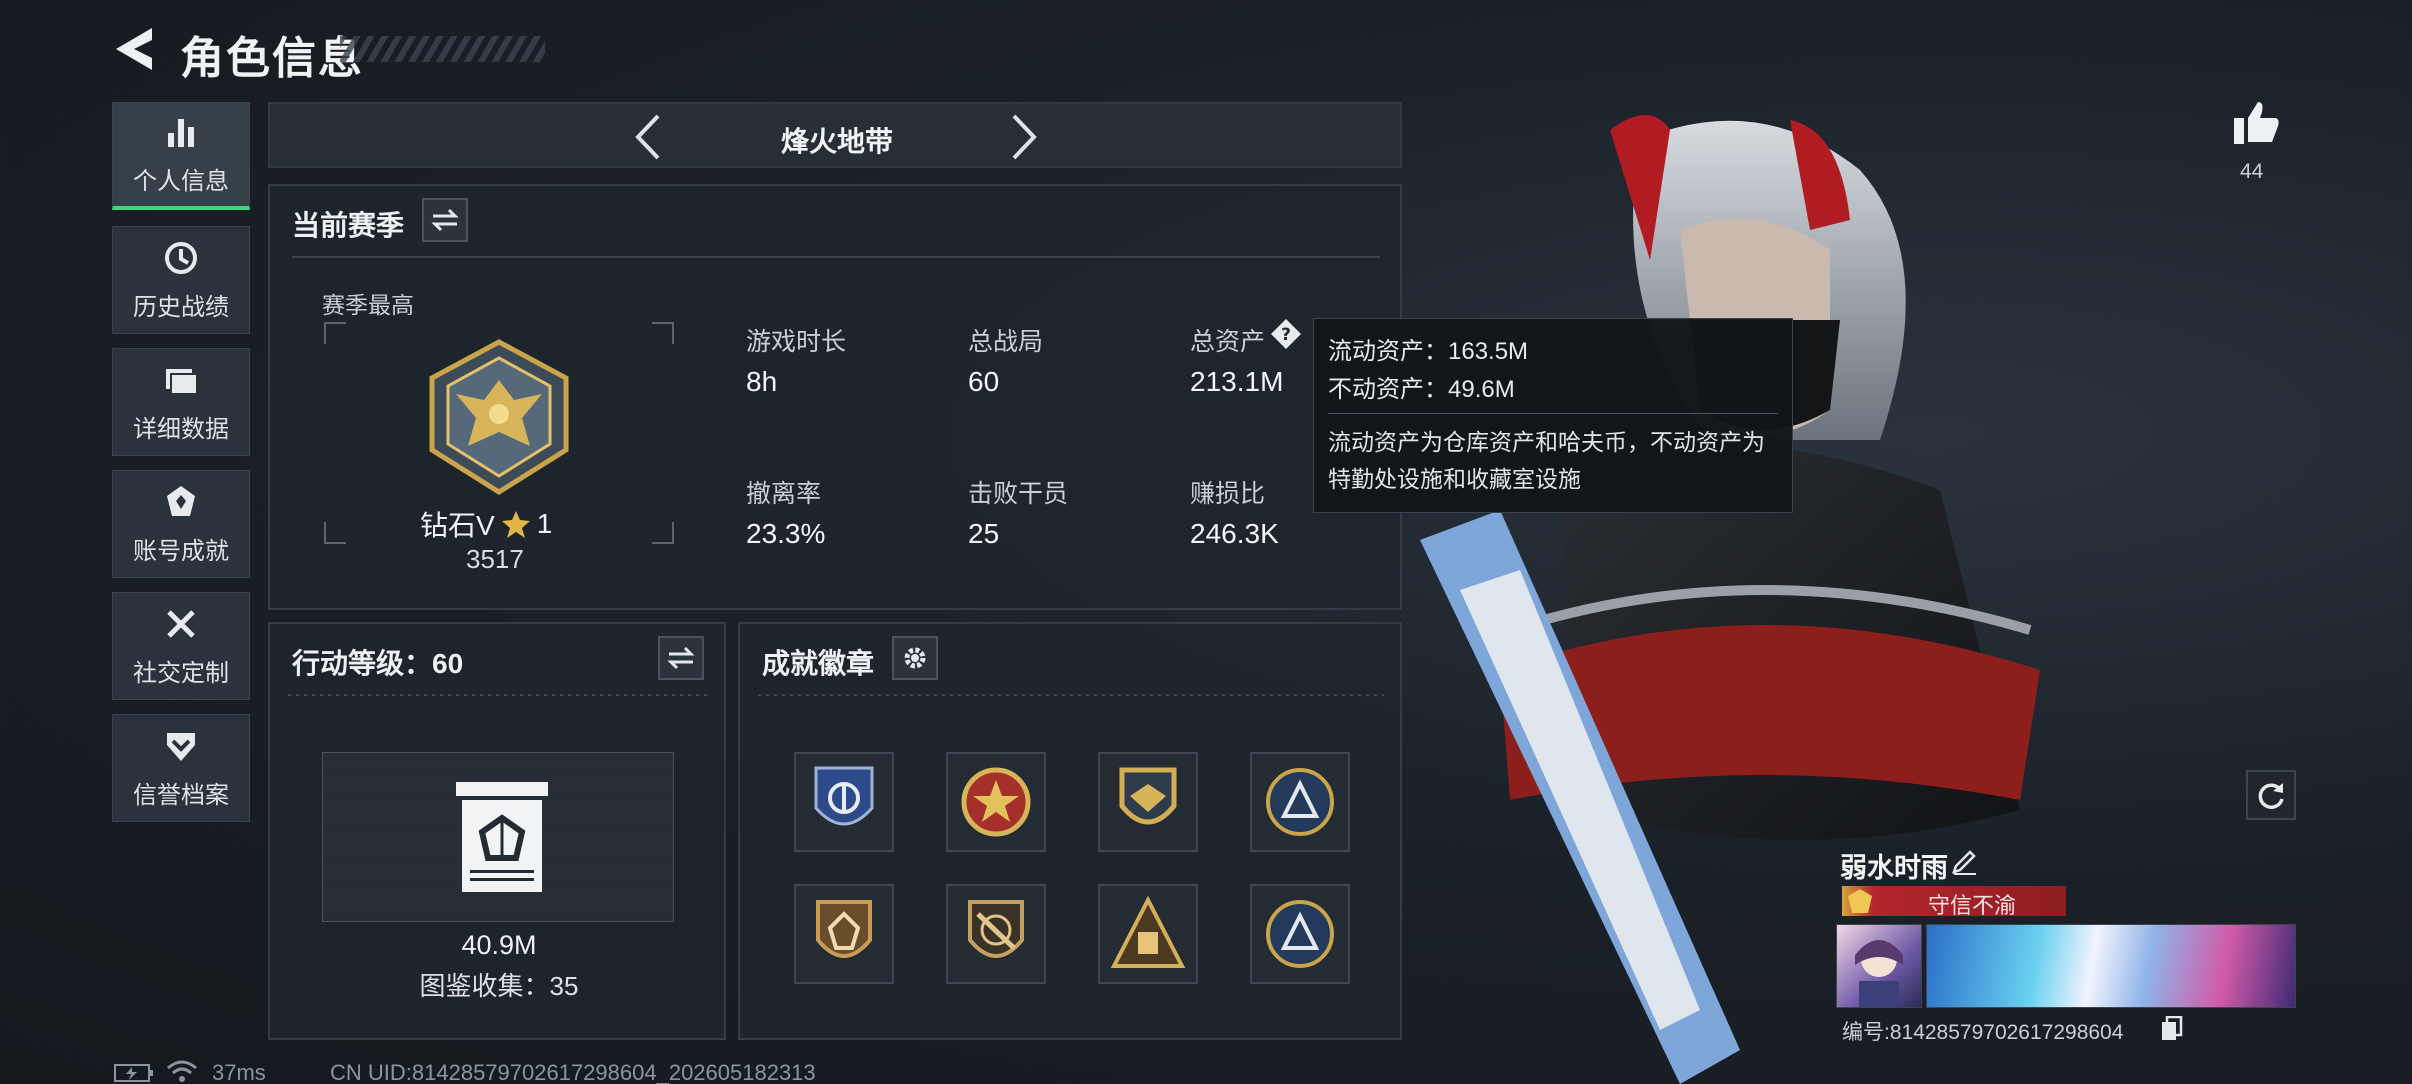 The width and height of the screenshot is (2412, 1084). Describe the element at coordinates (1860, 901) in the screenshot. I see `reputation-emblem-icon` at that location.